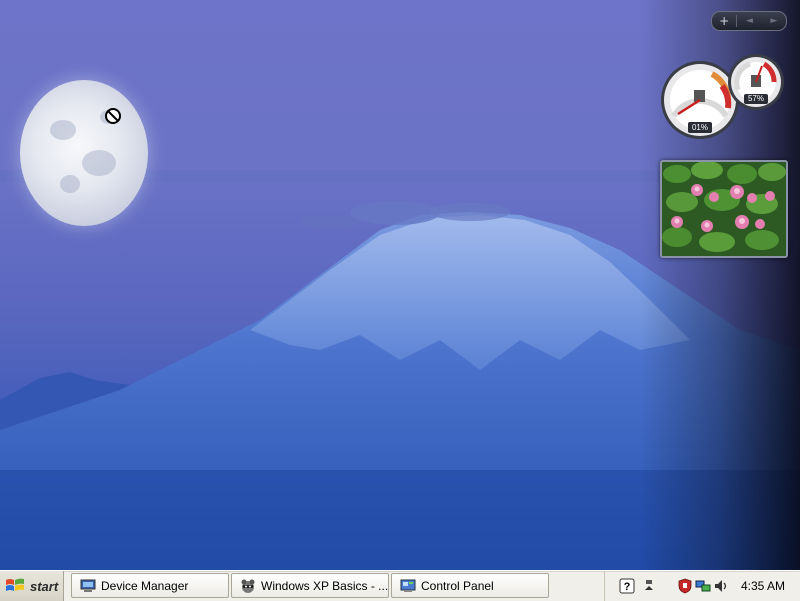  What do you see at coordinates (649, 586) in the screenshot?
I see `safely-remove-icon` at bounding box center [649, 586].